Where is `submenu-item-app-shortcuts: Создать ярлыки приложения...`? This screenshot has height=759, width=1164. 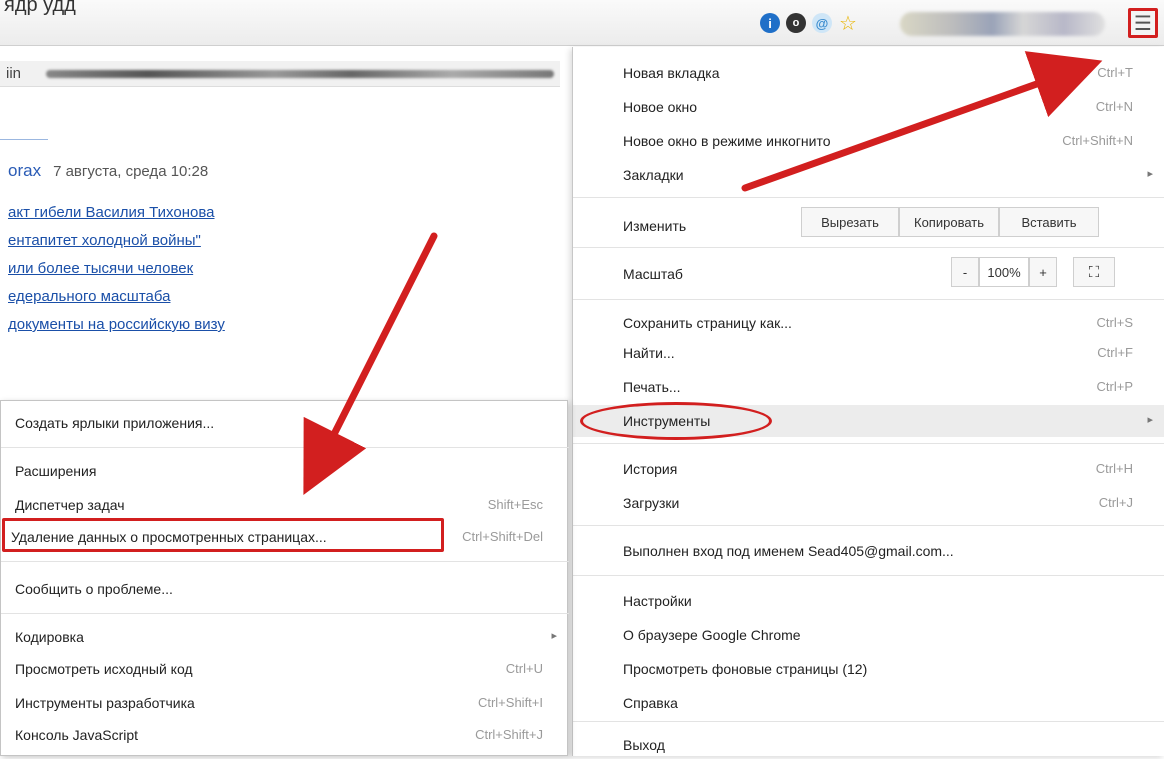 submenu-item-app-shortcuts: Создать ярлыки приложения... is located at coordinates (285, 423).